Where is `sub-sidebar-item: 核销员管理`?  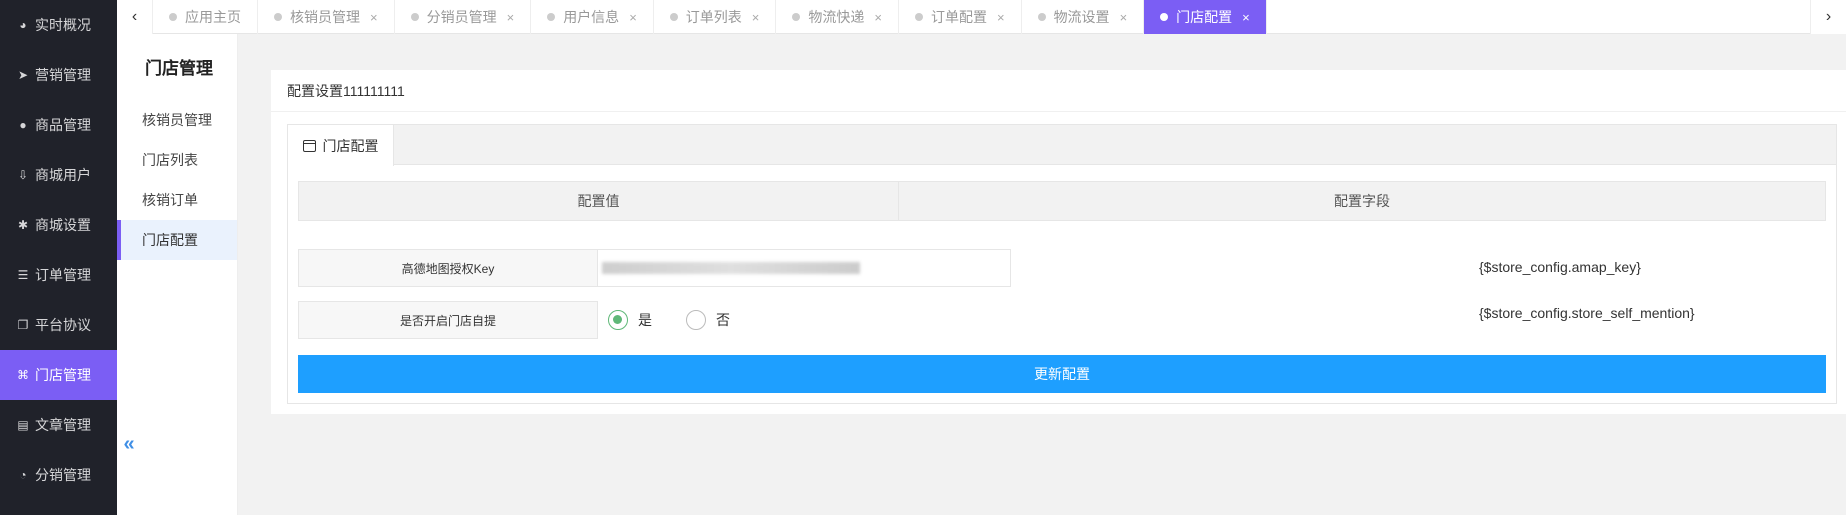 sub-sidebar-item: 核销员管理 is located at coordinates (177, 120).